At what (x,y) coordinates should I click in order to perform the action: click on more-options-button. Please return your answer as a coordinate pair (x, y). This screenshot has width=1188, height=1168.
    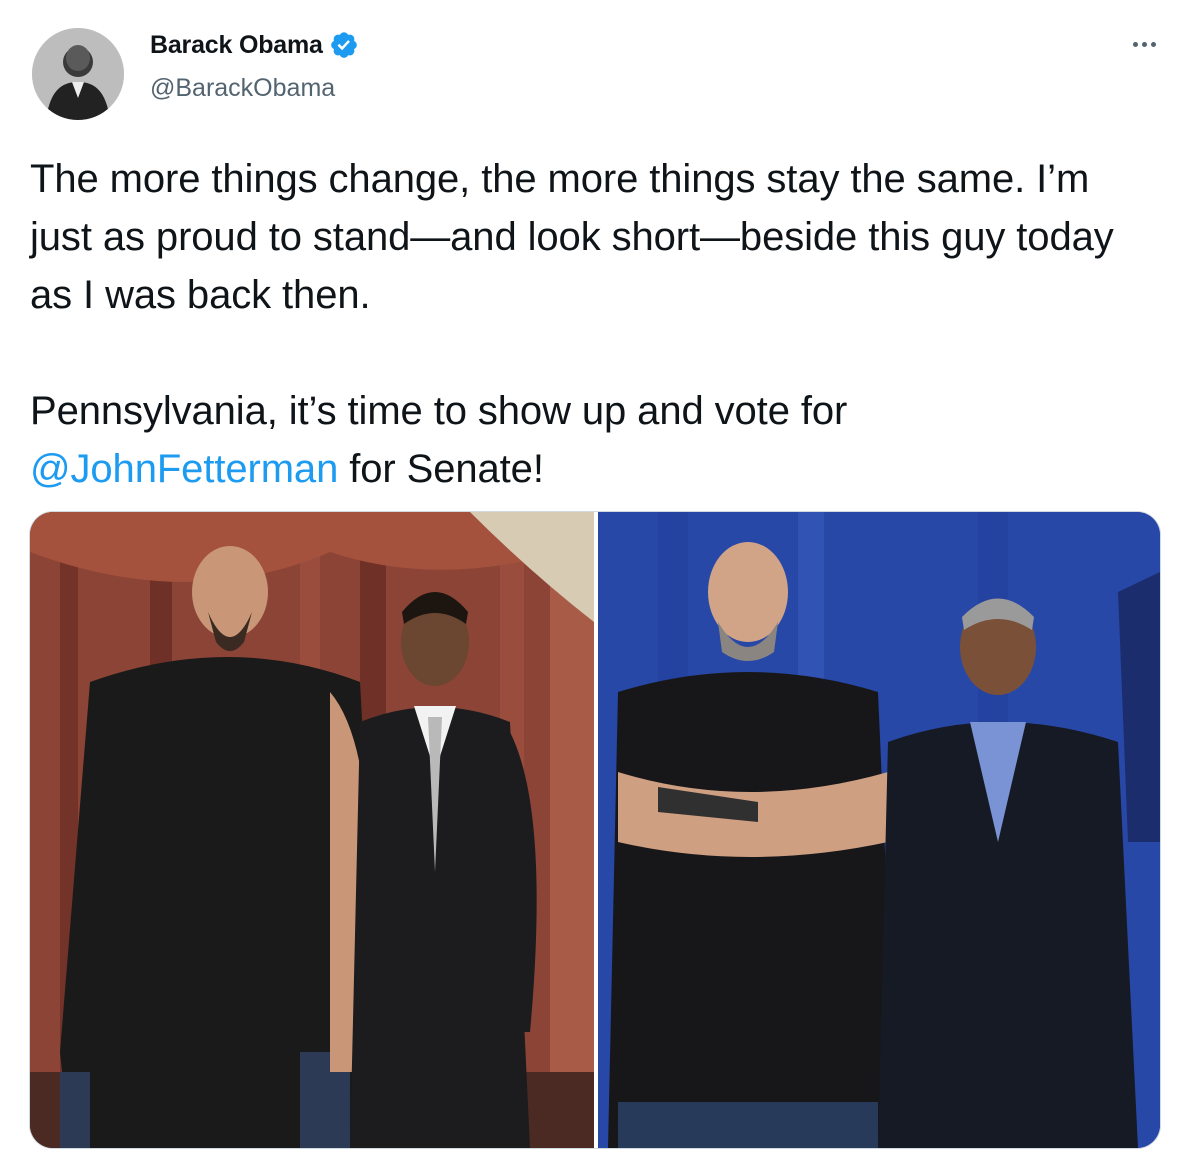
    Looking at the image, I should click on (1144, 44).